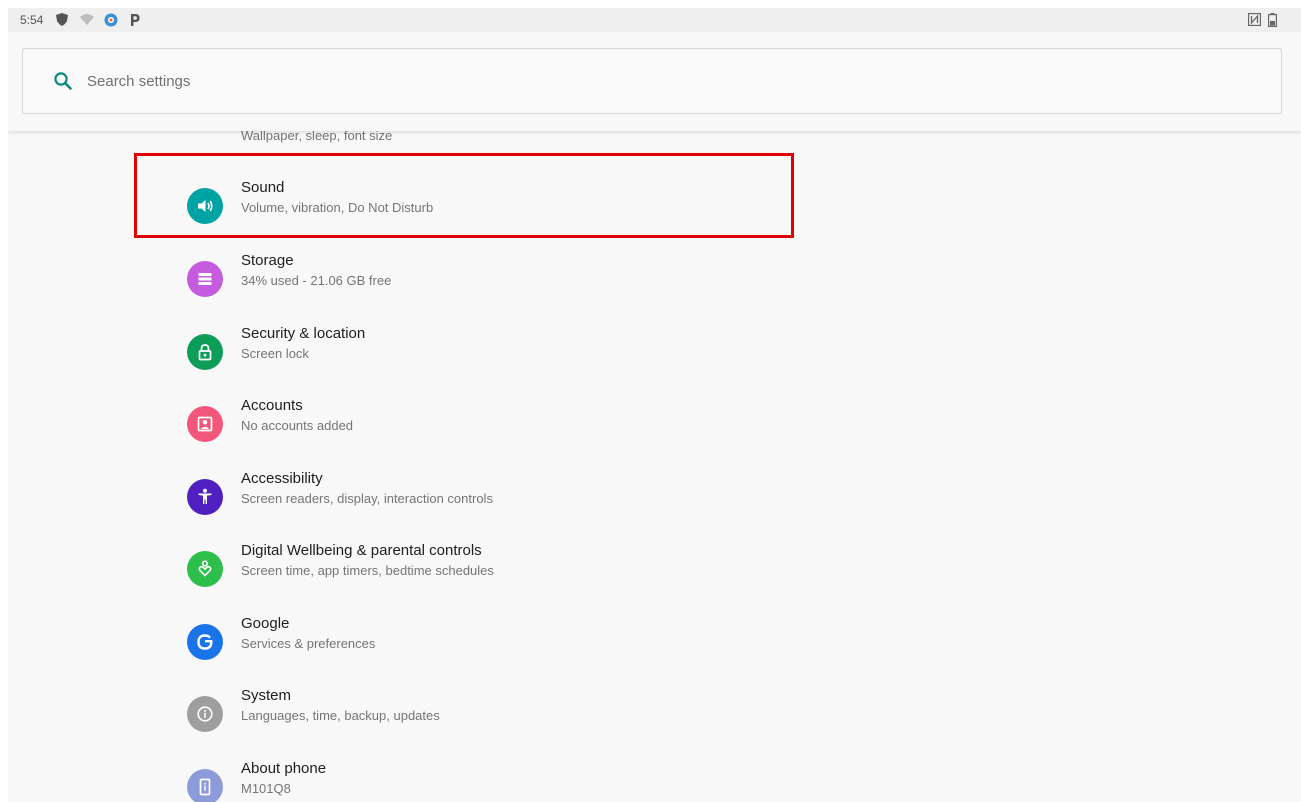 The width and height of the screenshot is (1301, 802). What do you see at coordinates (265, 623) in the screenshot?
I see `settings-item-title: Google` at bounding box center [265, 623].